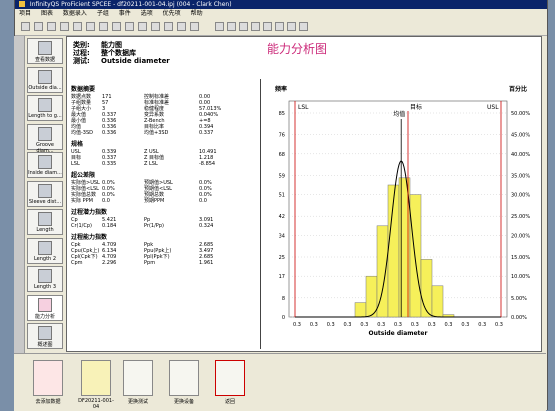 The height and width of the screenshot is (411, 555). What do you see at coordinates (155, 26) in the screenshot?
I see `toolbar-filter-icon` at bounding box center [155, 26].